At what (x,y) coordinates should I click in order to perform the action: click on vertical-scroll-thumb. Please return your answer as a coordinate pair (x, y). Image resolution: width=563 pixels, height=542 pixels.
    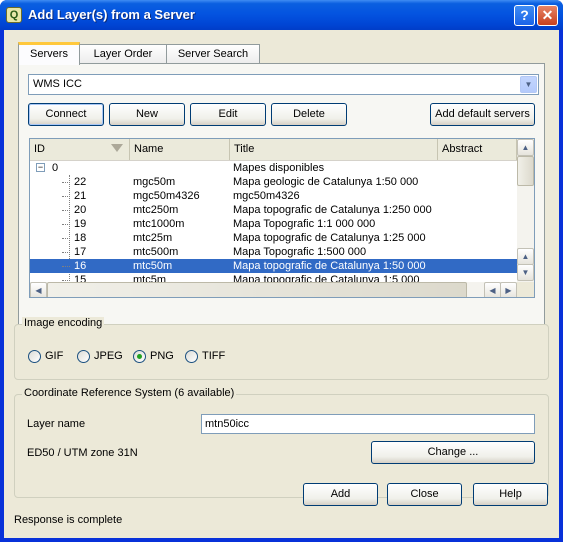
    Looking at the image, I should click on (525, 171).